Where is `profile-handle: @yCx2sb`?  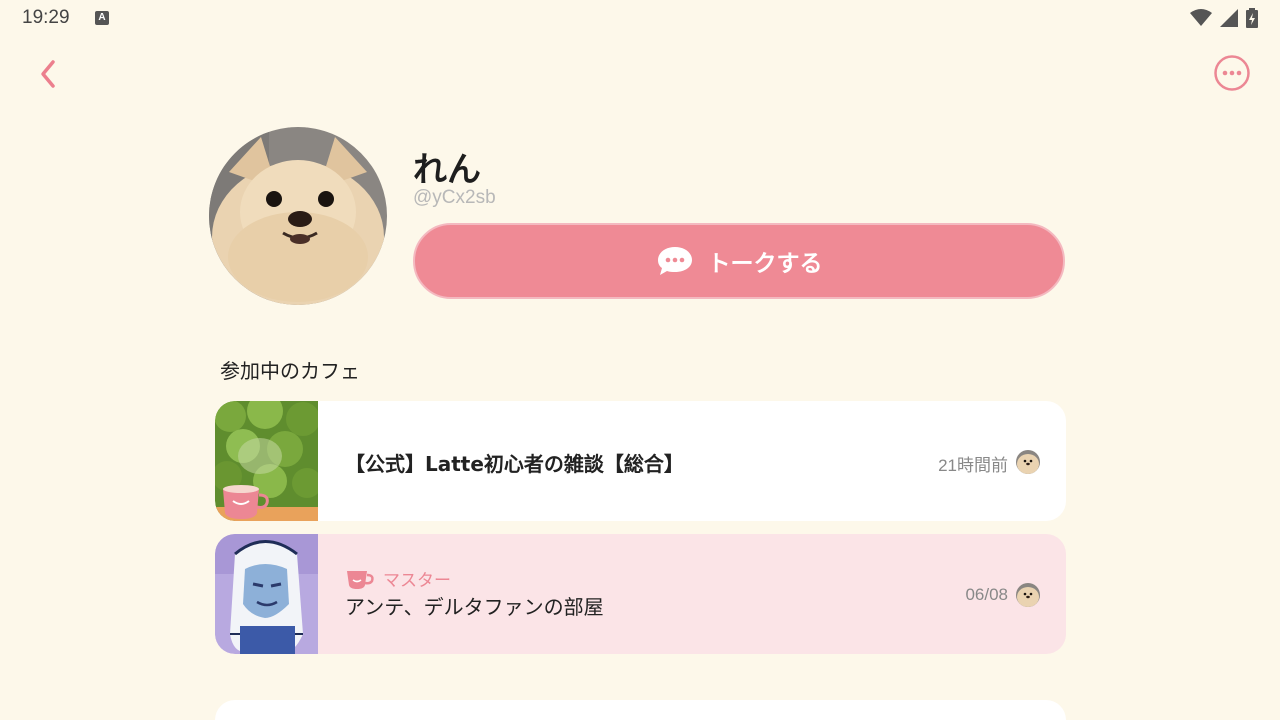
profile-handle: @yCx2sb is located at coordinates (454, 197).